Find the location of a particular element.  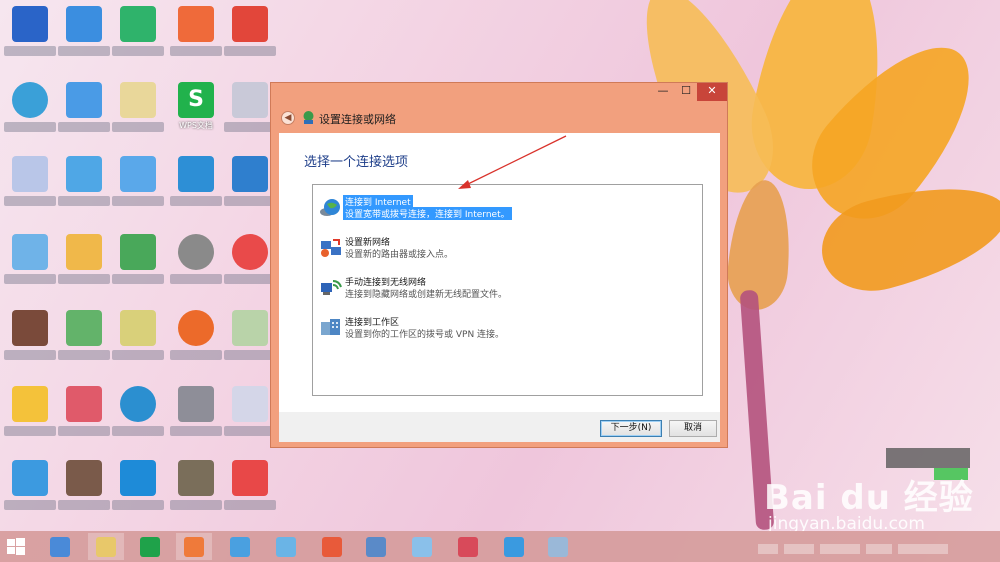

network-setup-icon is located at coordinates (308, 117).